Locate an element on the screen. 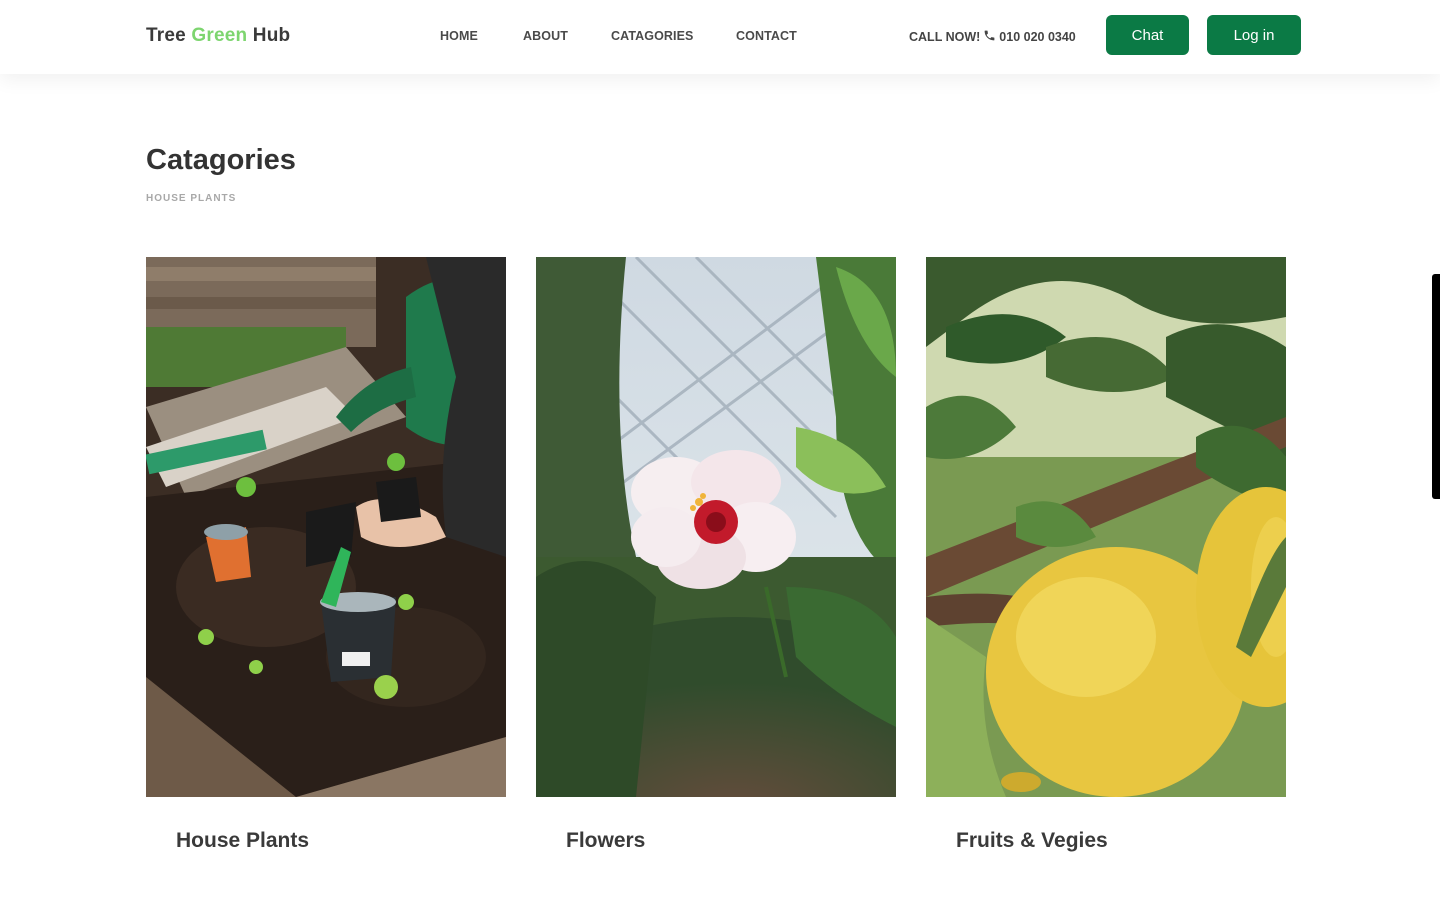 This screenshot has height=900, width=1440. site-logo: Tree Green Hub is located at coordinates (218, 36).